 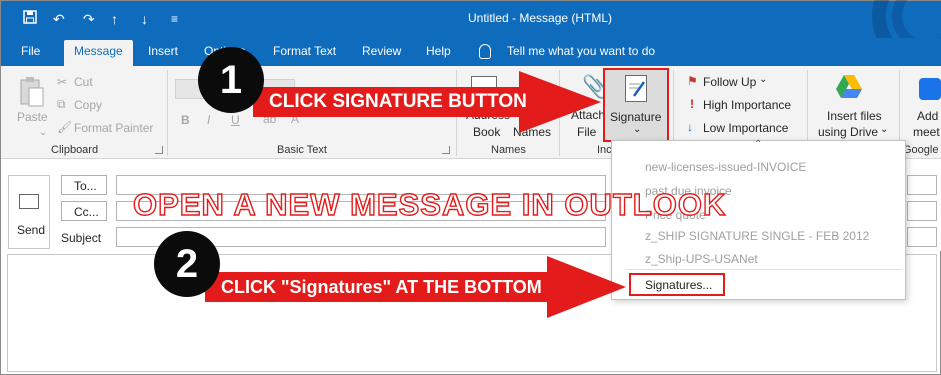 I want to click on step2-badge: 2, so click(x=187, y=264).